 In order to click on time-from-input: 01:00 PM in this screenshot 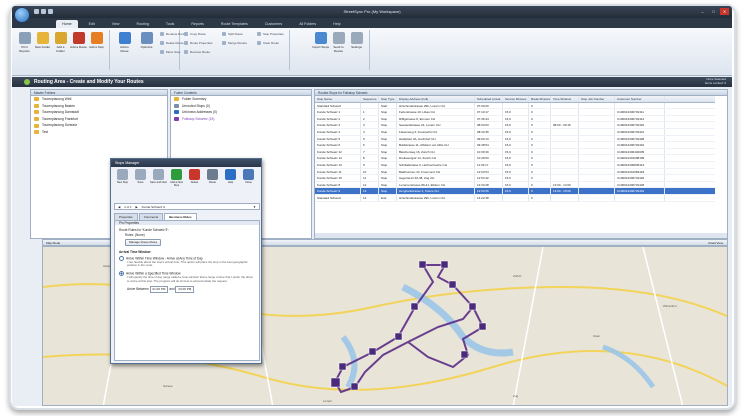, I will do `click(159, 289)`.